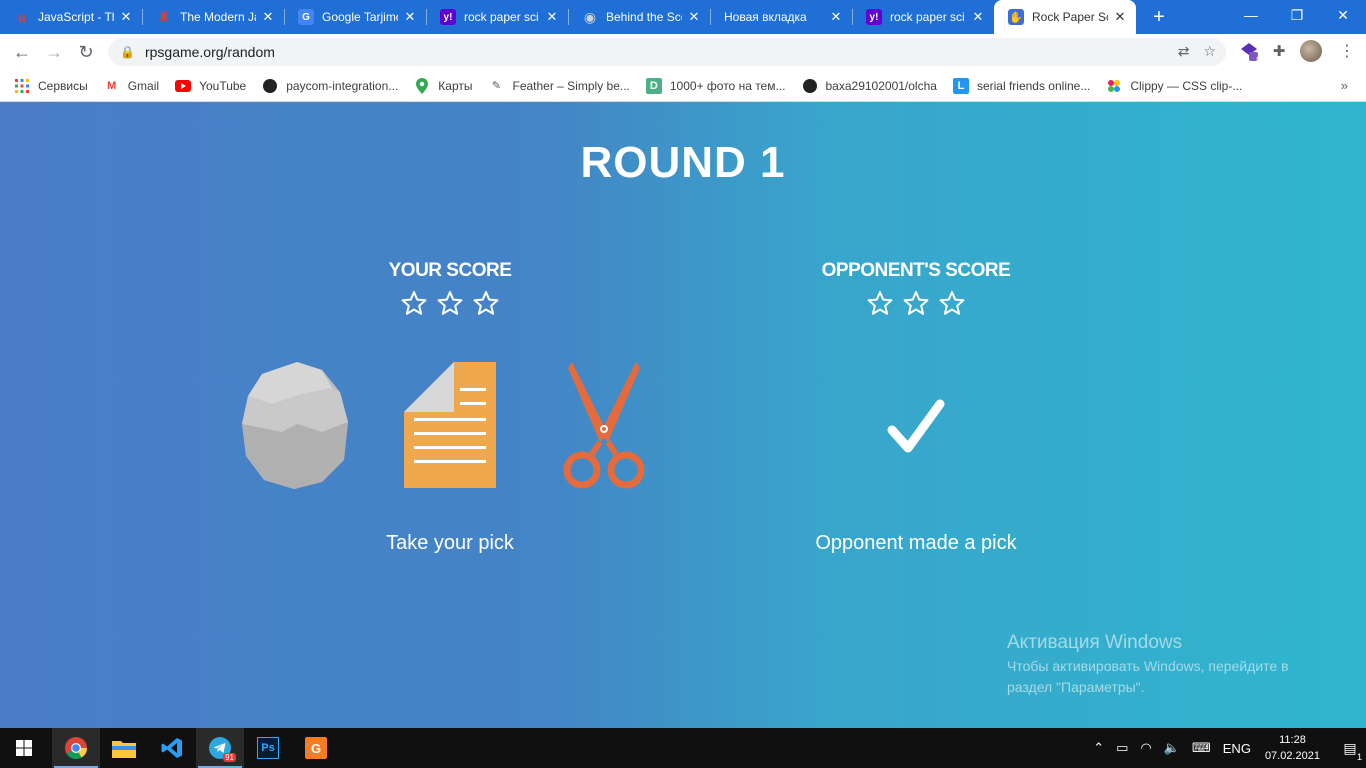 Image resolution: width=1366 pixels, height=768 pixels. What do you see at coordinates (927, 17) in the screenshot?
I see `tab-title: rock paper sci` at bounding box center [927, 17].